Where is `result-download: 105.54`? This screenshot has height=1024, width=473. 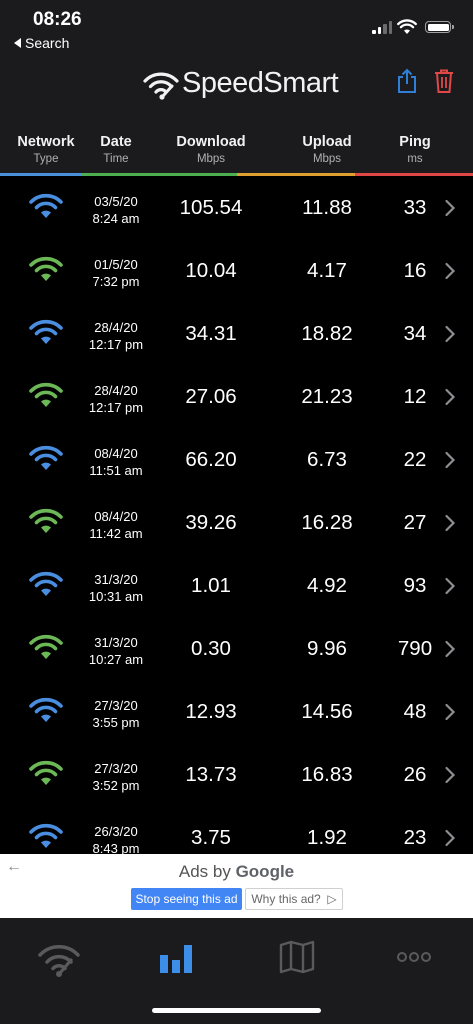
result-download: 105.54 is located at coordinates (211, 207).